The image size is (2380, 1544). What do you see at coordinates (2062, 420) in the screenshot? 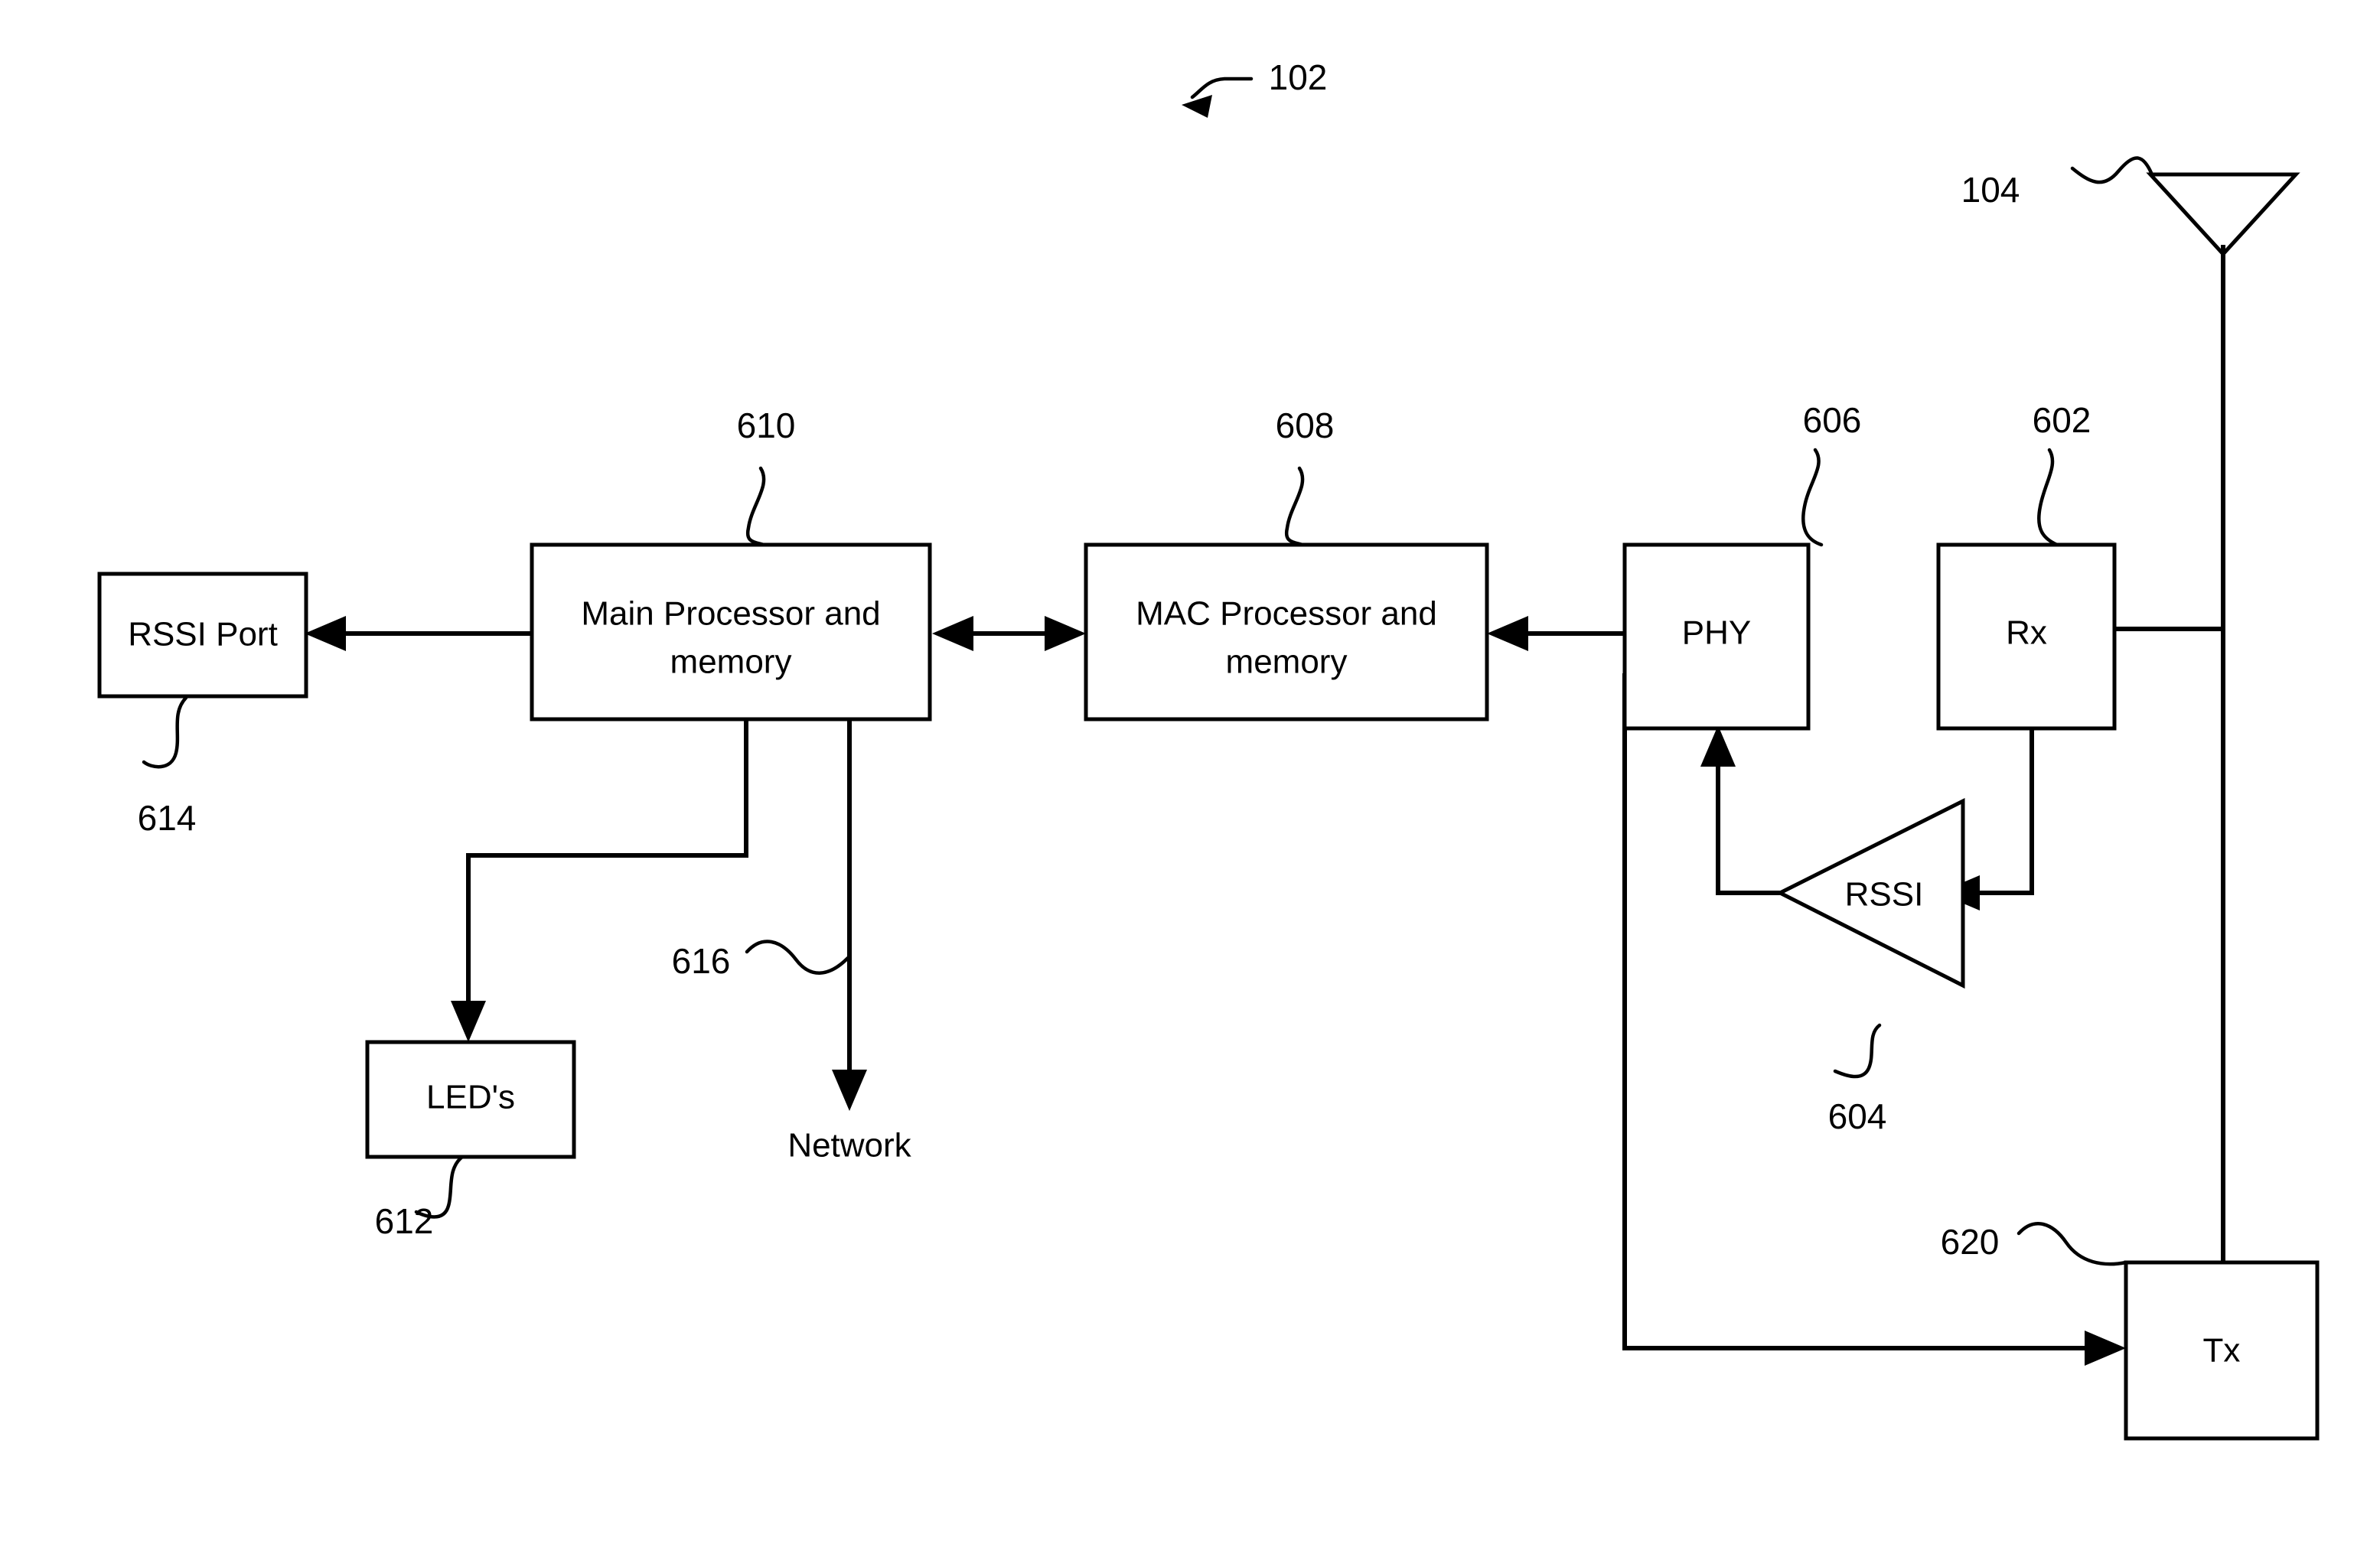
I see `ref-602: 602` at bounding box center [2062, 420].